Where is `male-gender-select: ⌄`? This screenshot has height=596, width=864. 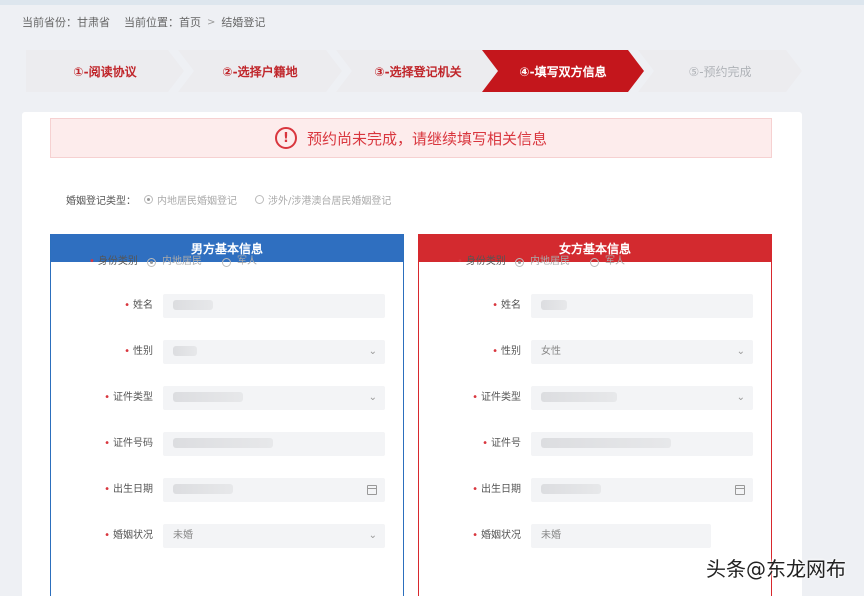 male-gender-select: ⌄ is located at coordinates (274, 352).